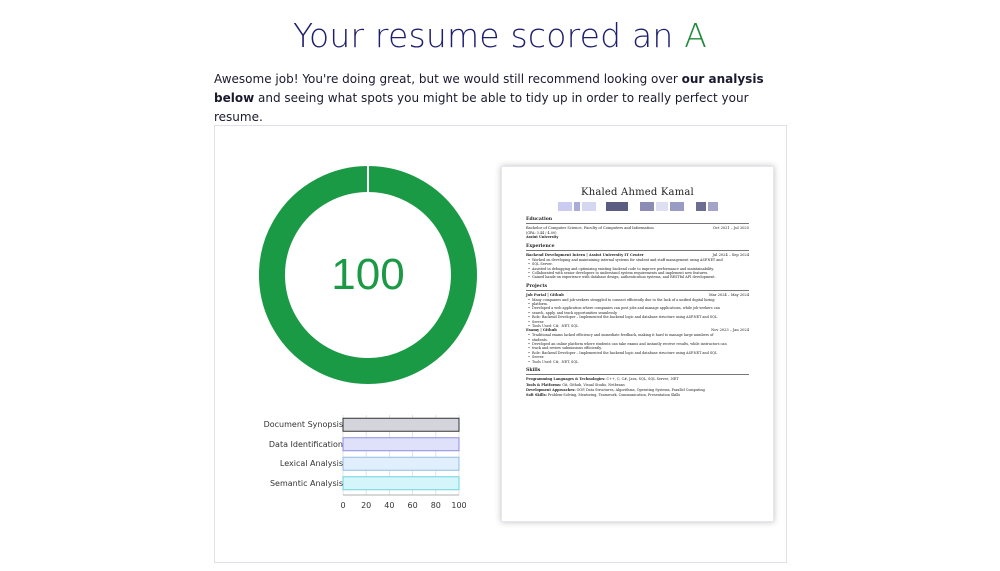  What do you see at coordinates (401, 483) in the screenshot?
I see `bar-semantic-analysis` at bounding box center [401, 483].